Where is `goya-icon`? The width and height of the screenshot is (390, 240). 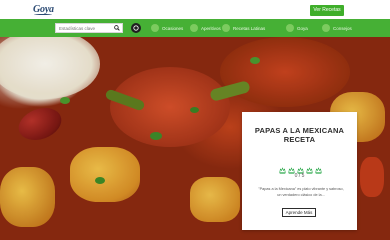
goya-icon is located at coordinates (290, 28).